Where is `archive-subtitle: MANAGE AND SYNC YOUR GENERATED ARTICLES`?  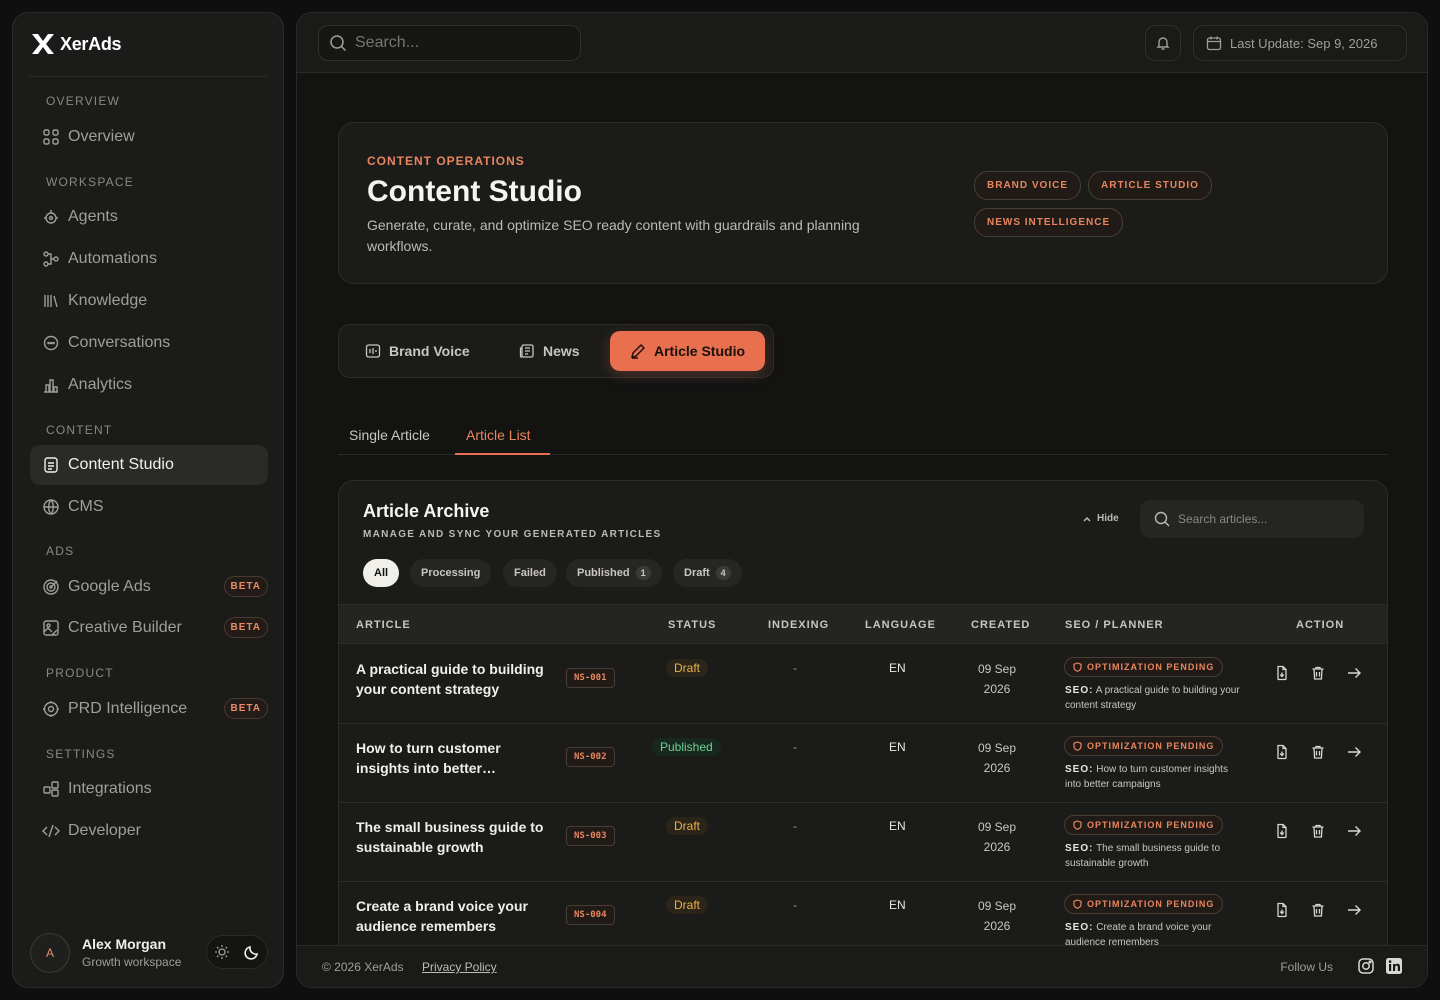 archive-subtitle: MANAGE AND SYNC YOUR GENERATED ARTICLES is located at coordinates (512, 534).